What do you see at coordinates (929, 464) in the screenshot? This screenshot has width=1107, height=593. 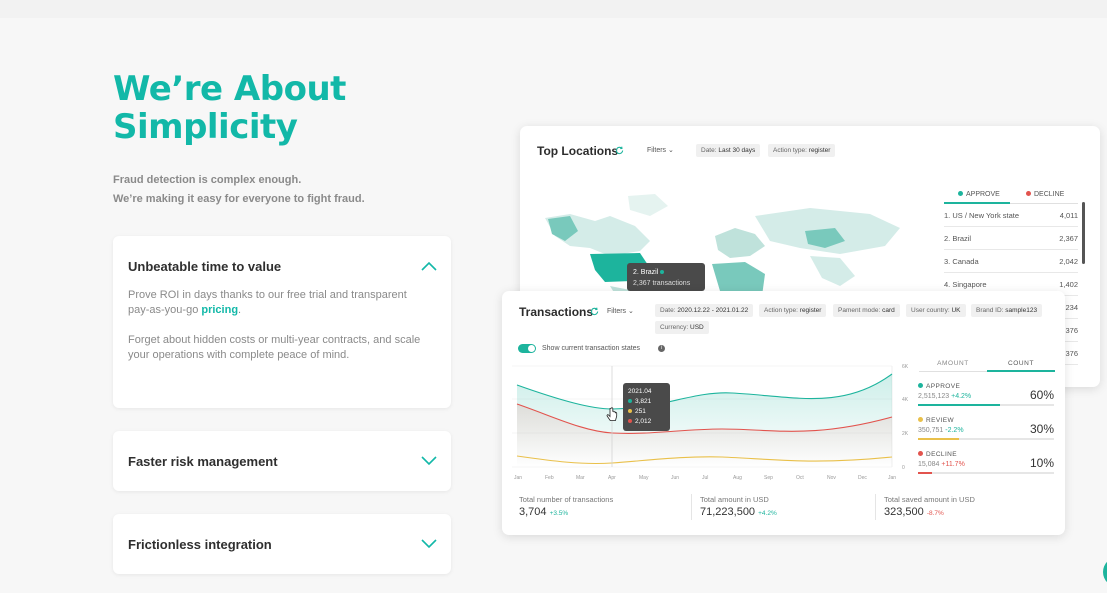 I see `stat-value: 15,084` at bounding box center [929, 464].